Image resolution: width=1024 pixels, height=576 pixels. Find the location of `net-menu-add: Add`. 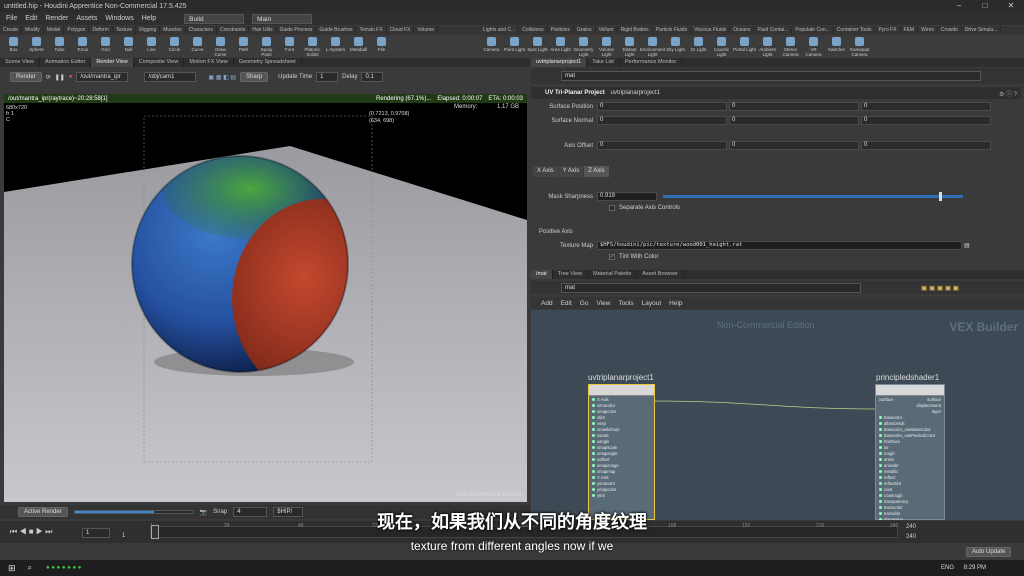

net-menu-add: Add is located at coordinates (547, 303).